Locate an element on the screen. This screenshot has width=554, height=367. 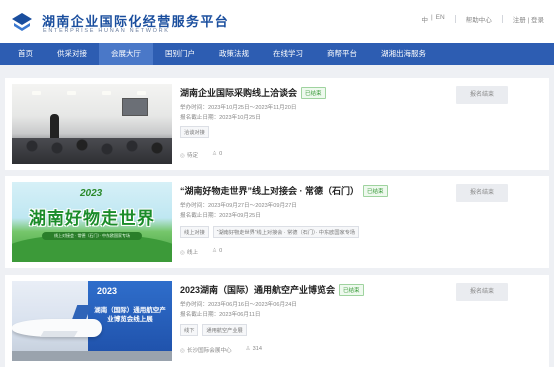
event-title: 湖南企业国际采购线上洽谈会 已结束 is located at coordinates (253, 92).